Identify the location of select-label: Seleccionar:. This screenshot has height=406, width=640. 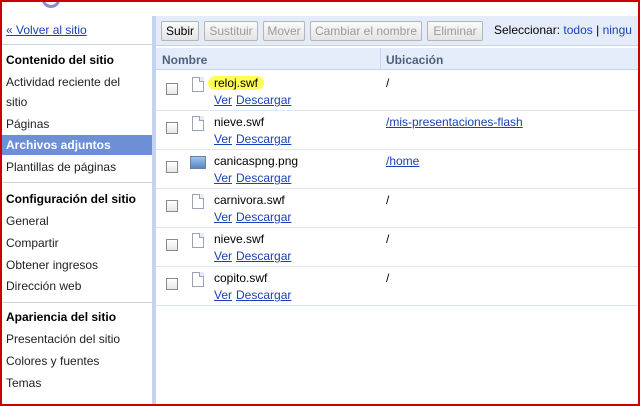
(527, 30).